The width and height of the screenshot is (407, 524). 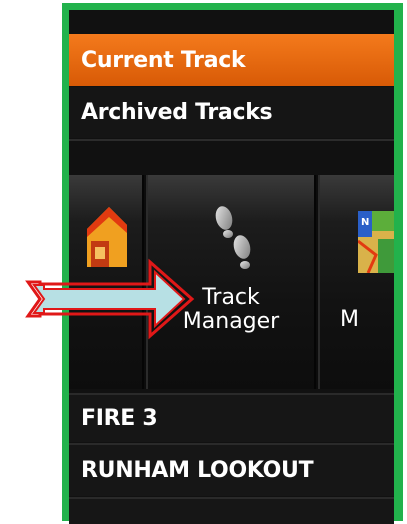 I want to click on svg-text: N, so click(x=365, y=222).